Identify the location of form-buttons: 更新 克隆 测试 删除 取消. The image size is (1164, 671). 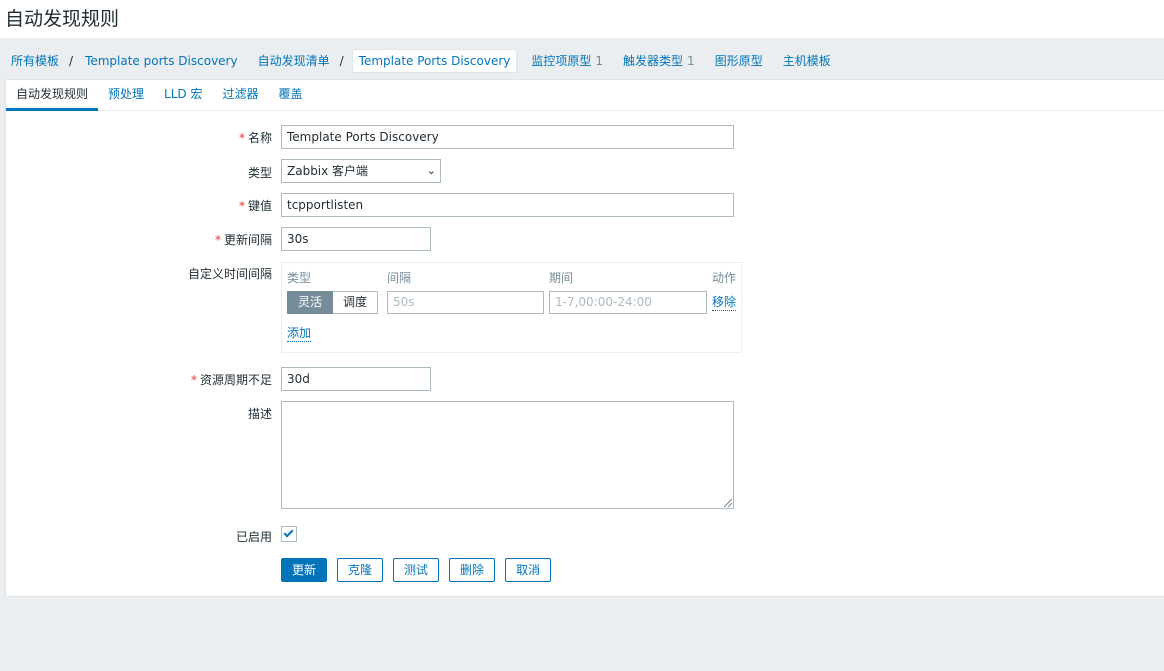
(416, 570).